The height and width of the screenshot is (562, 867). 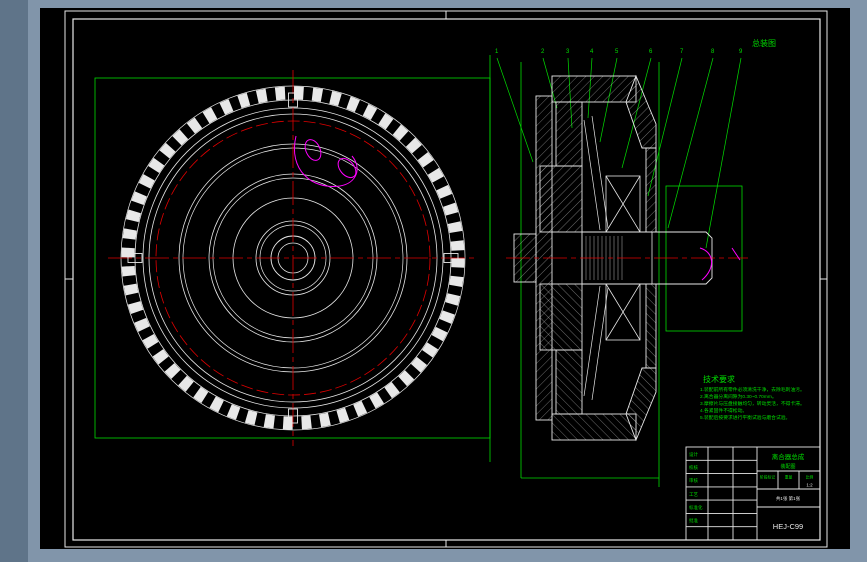 What do you see at coordinates (767, 477) in the screenshot?
I see `title-header: 阶段标记` at bounding box center [767, 477].